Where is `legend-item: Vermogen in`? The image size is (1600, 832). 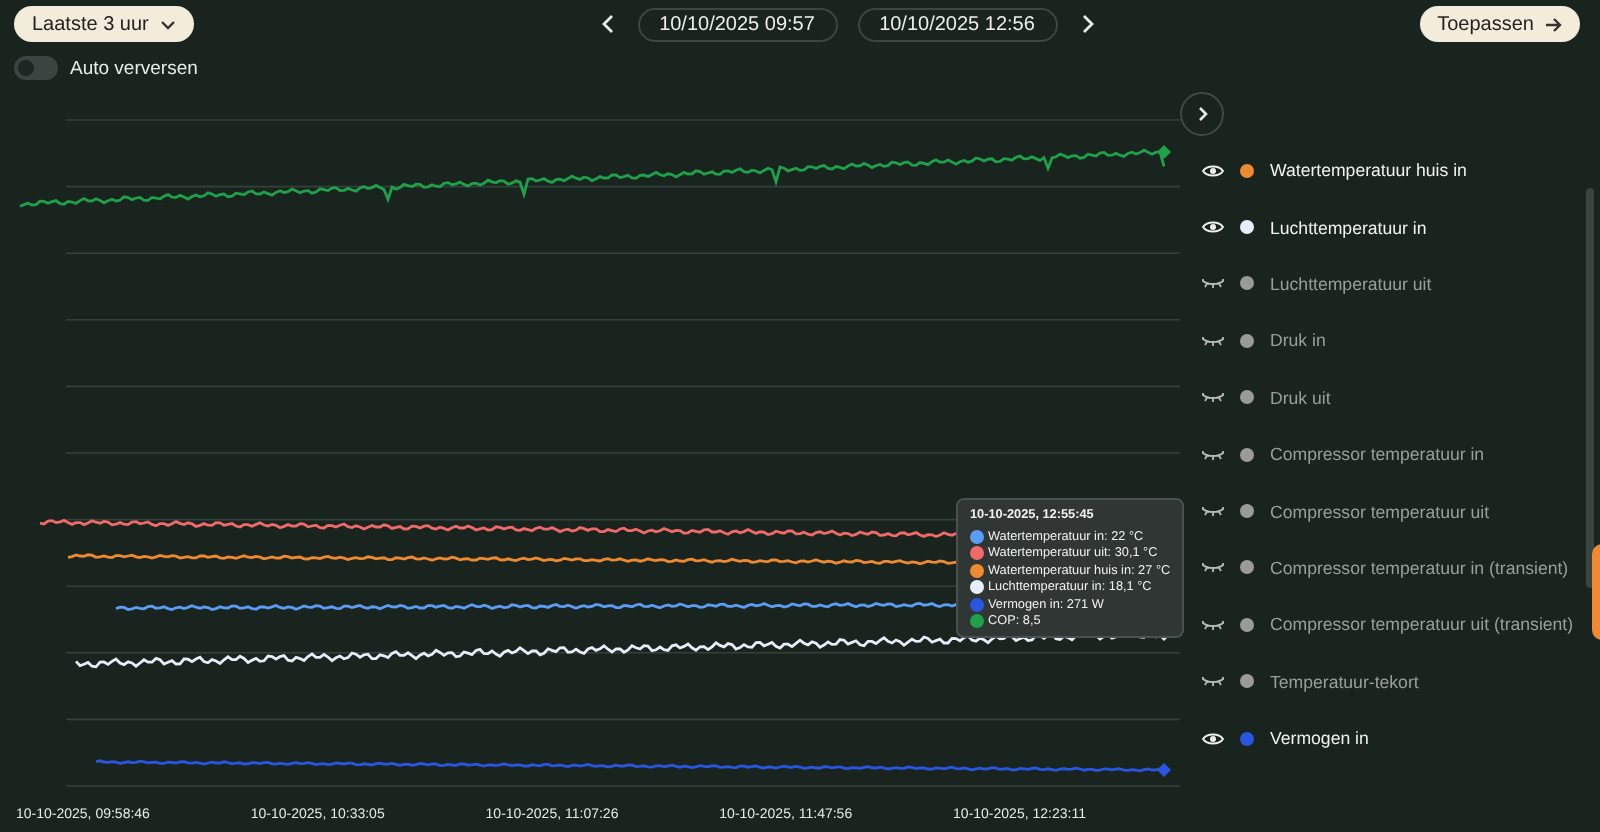
legend-item: Vermogen in is located at coordinates (1280, 738).